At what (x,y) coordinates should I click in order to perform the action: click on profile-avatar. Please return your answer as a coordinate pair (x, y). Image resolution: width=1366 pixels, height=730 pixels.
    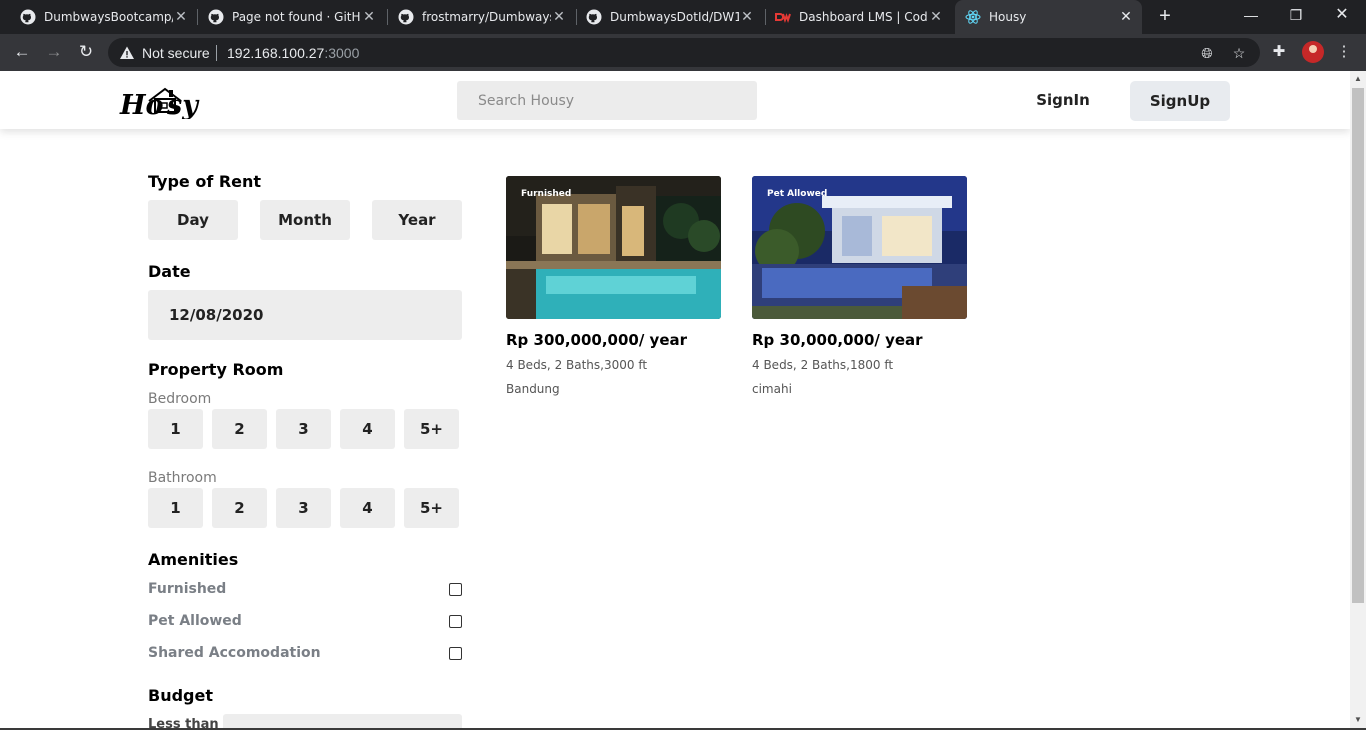
    Looking at the image, I should click on (1313, 52).